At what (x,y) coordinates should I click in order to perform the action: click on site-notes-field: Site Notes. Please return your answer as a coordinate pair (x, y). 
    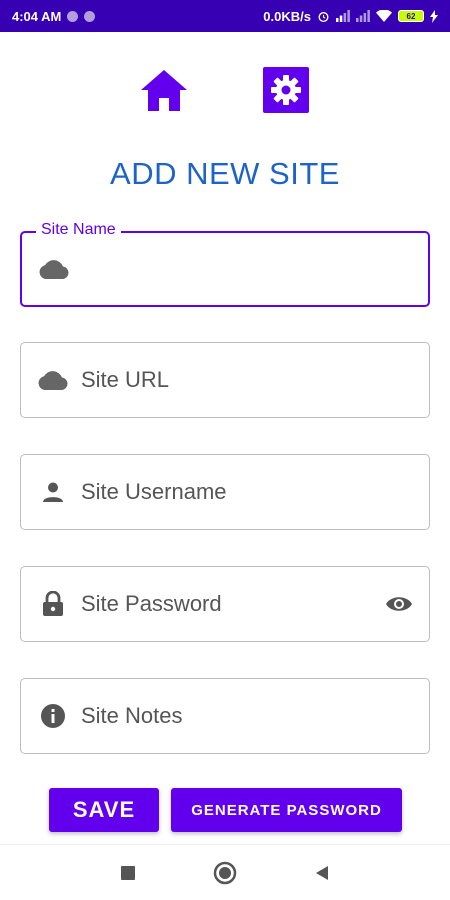
    Looking at the image, I should click on (225, 716).